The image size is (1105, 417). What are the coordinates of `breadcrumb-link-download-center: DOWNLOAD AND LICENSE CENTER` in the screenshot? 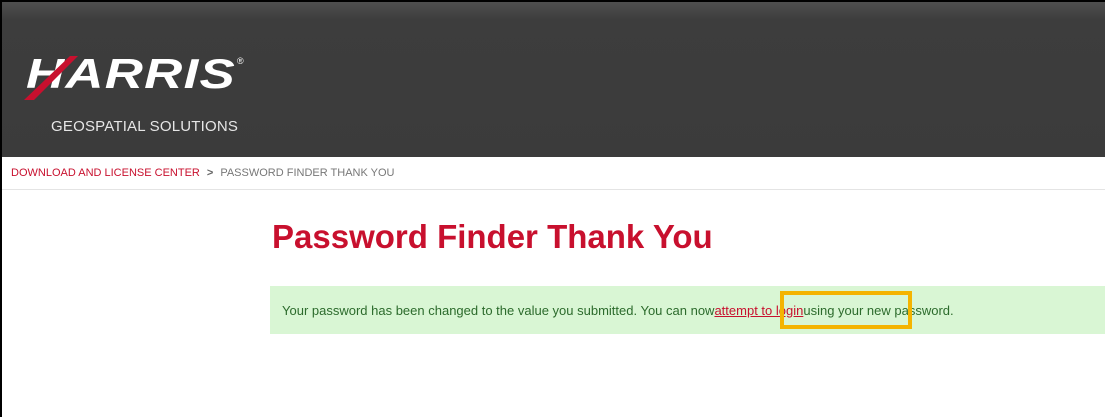 It's located at (105, 173).